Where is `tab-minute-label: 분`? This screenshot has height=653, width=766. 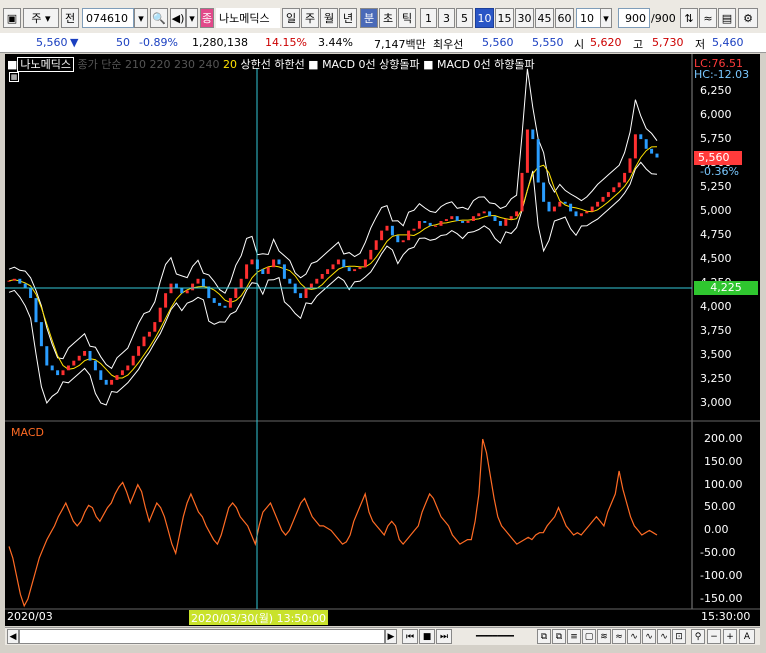
tab-minute-label: 분 is located at coordinates (369, 18).